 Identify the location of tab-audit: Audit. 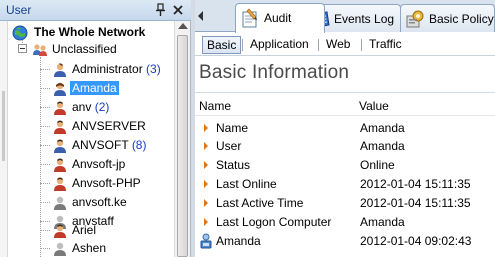
(280, 18).